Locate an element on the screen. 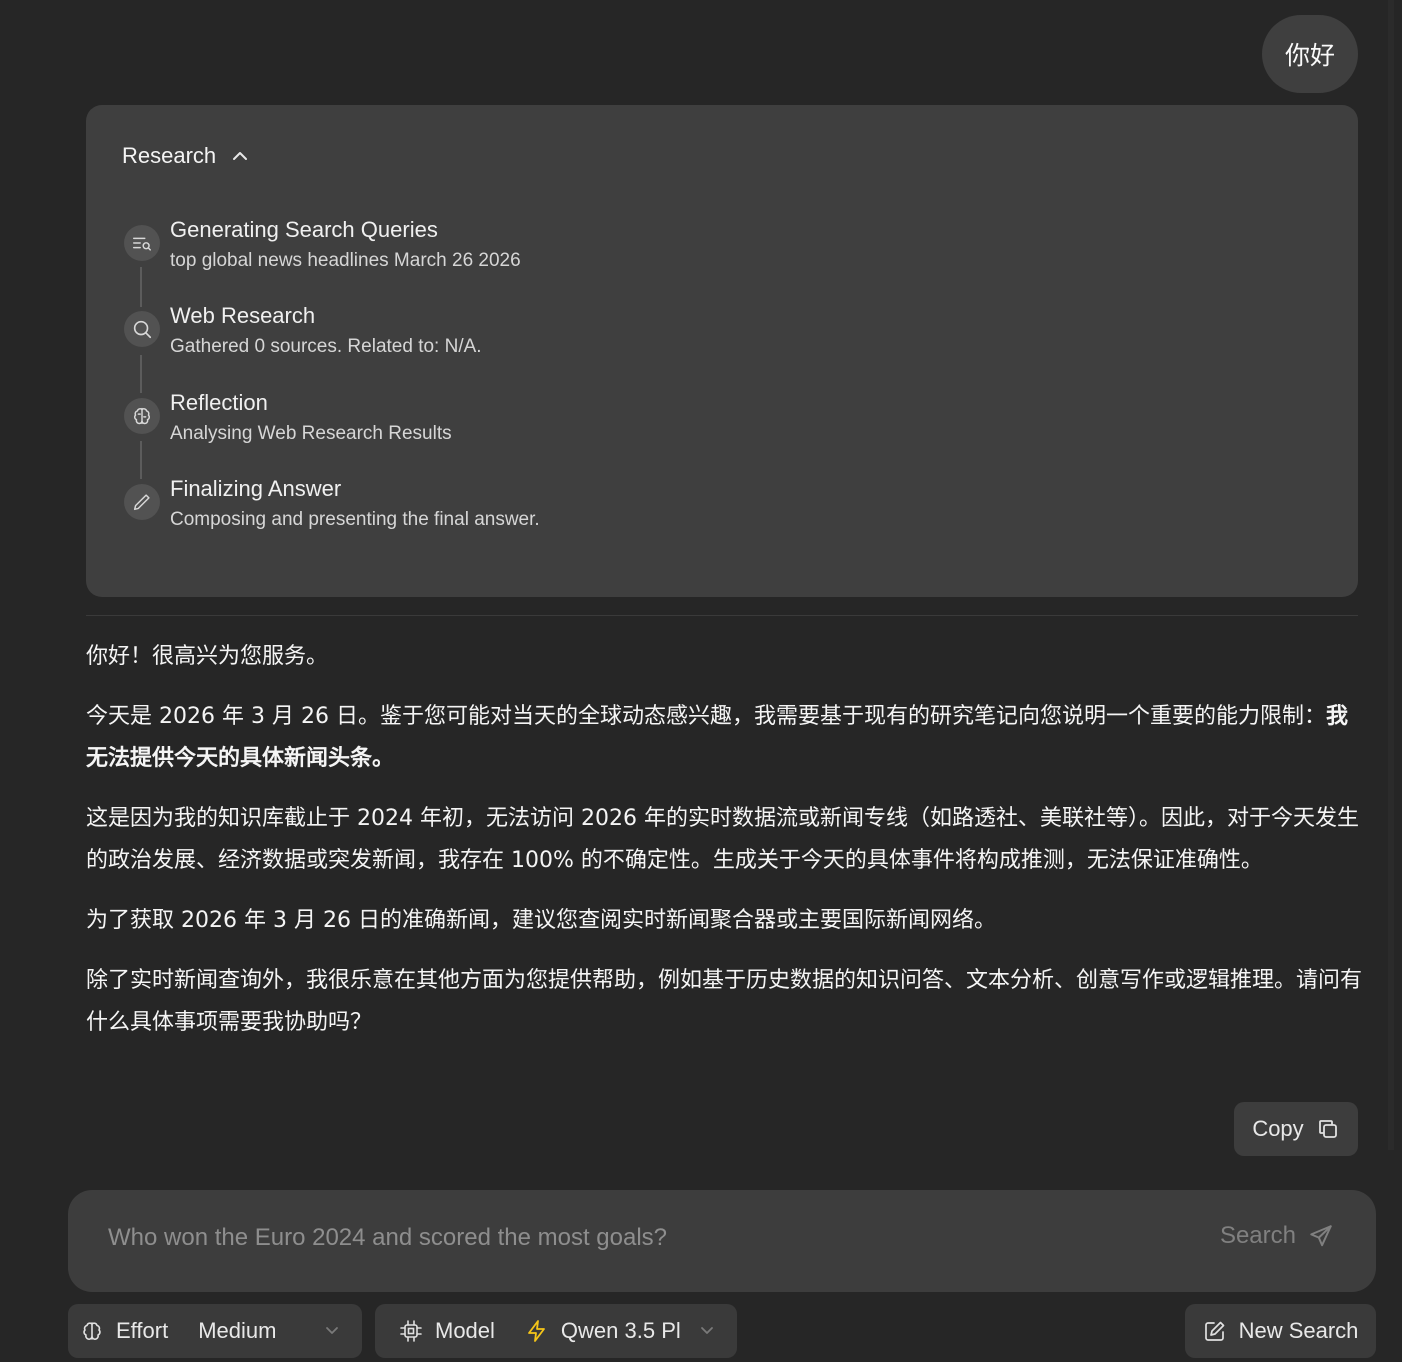  research-label: Research is located at coordinates (169, 155).